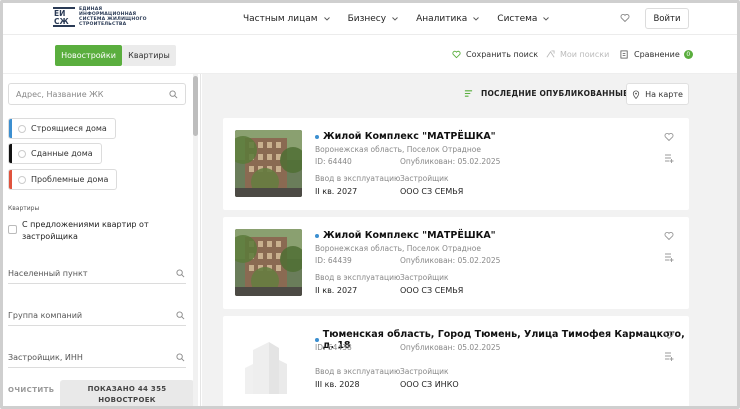 Image resolution: width=740 pixels, height=409 pixels. Describe the element at coordinates (97, 316) in the screenshot. I see `company-group-field: Группа компаний` at that location.